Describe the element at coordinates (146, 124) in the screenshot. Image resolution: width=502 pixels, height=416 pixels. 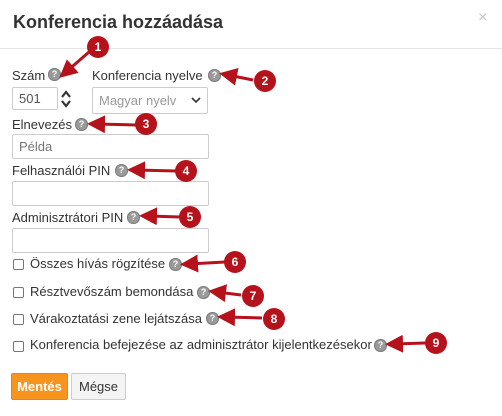
I see `annotation-badge-3: 3` at that location.